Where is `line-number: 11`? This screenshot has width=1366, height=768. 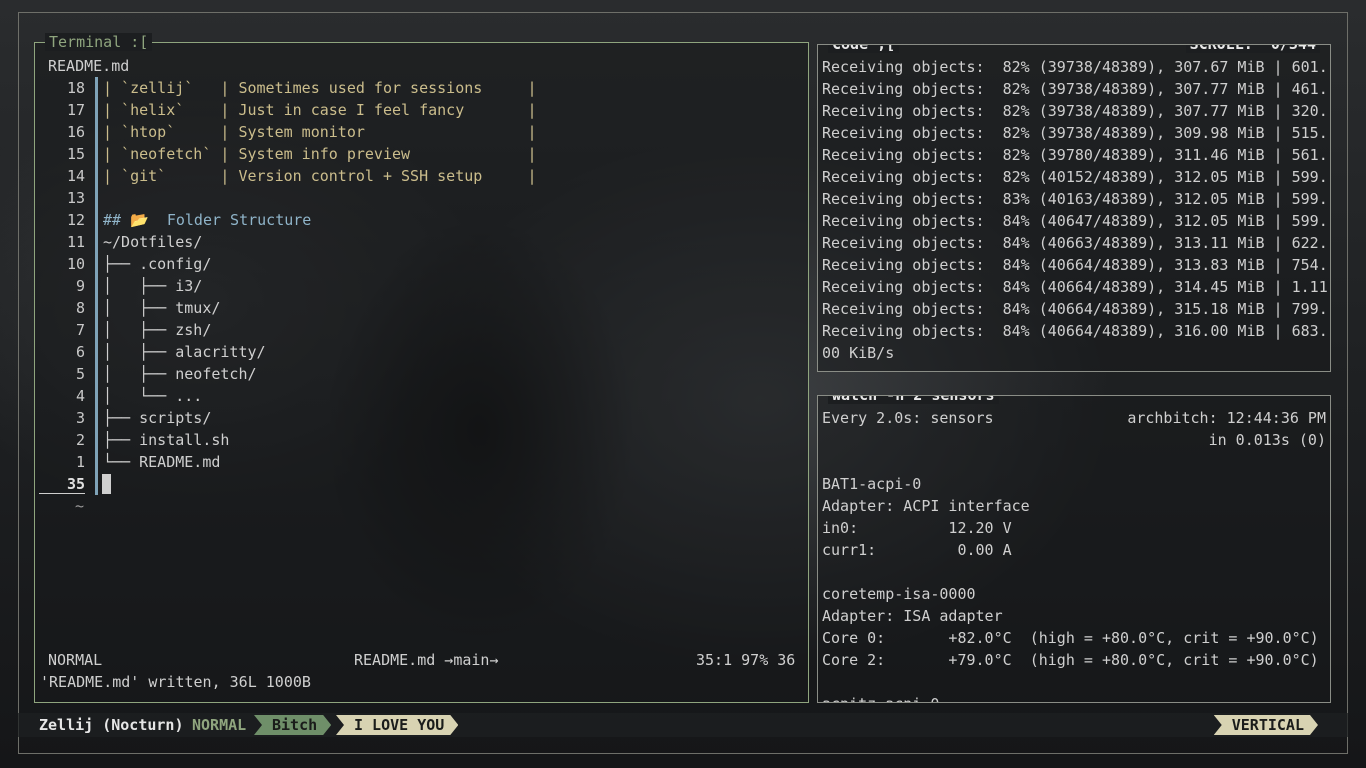
line-number: 11 is located at coordinates (75, 242).